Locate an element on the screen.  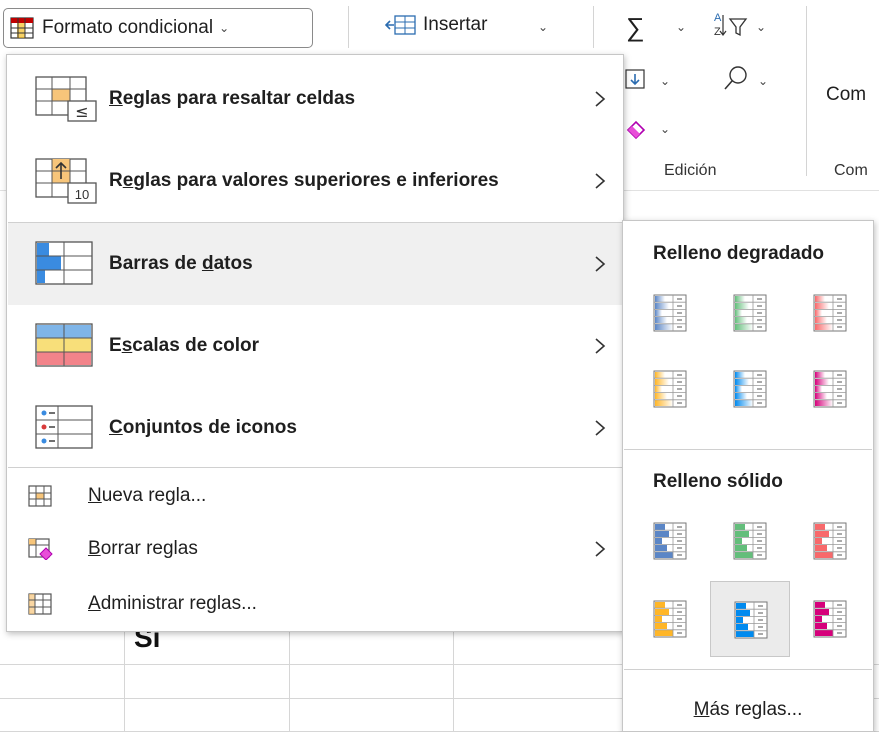
svg-text: A is located at coordinates (718, 18).